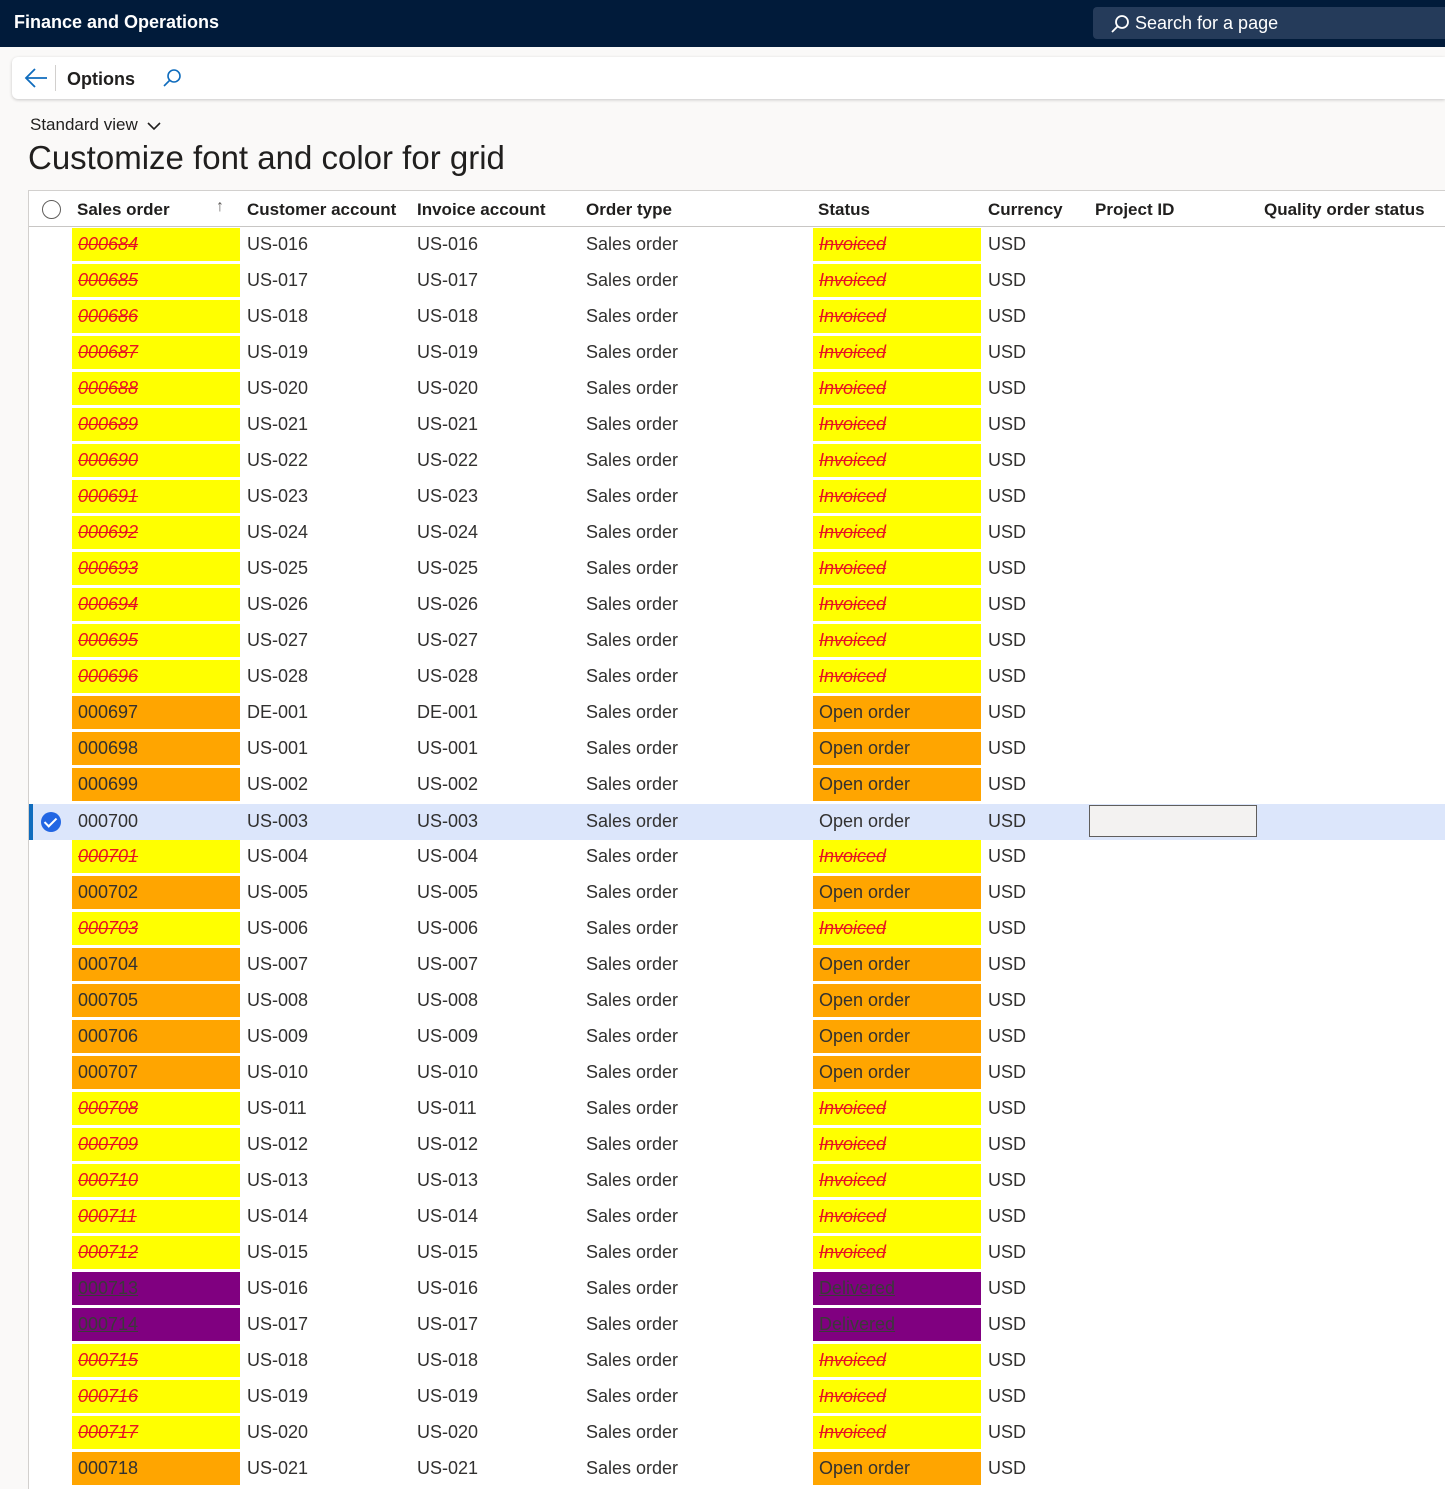 This screenshot has width=1445, height=1489. Describe the element at coordinates (495, 1324) in the screenshot. I see `invoice-account-cell: US-017` at that location.